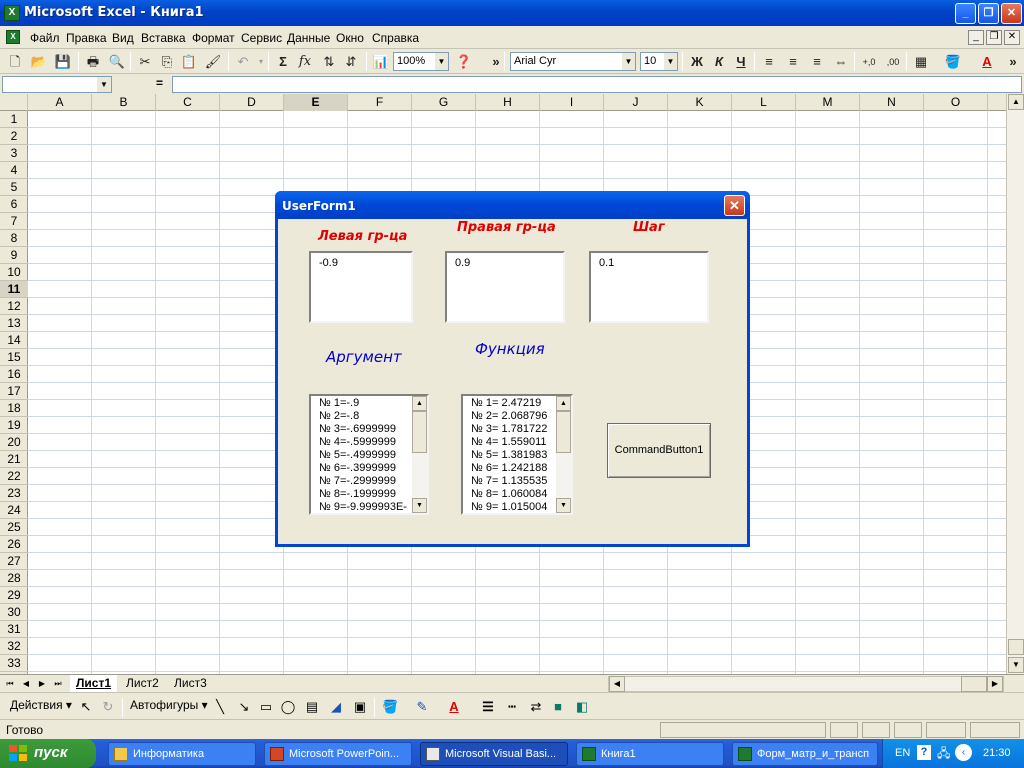 The image size is (1024, 768). I want to click on step-textbox: 0.1, so click(649, 287).